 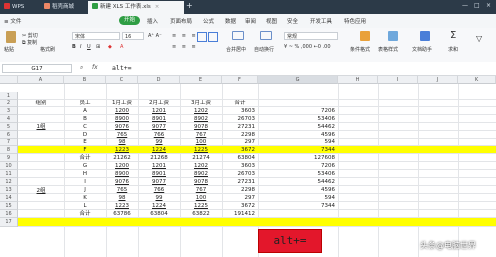 I want to click on row-header: 12, so click(x=9, y=182).